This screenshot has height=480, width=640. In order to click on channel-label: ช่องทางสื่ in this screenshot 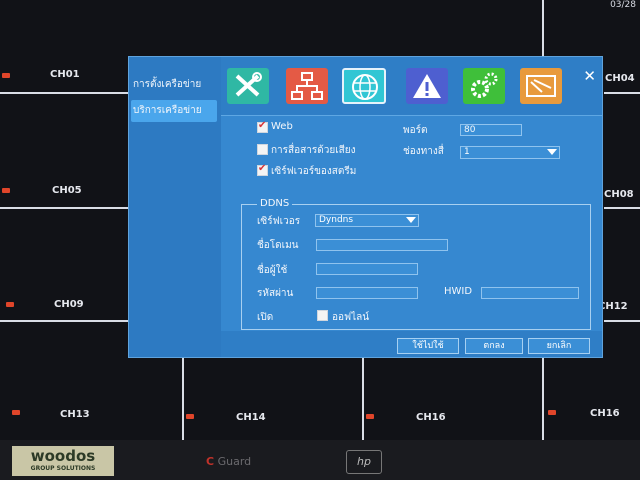, I will do `click(423, 151)`.